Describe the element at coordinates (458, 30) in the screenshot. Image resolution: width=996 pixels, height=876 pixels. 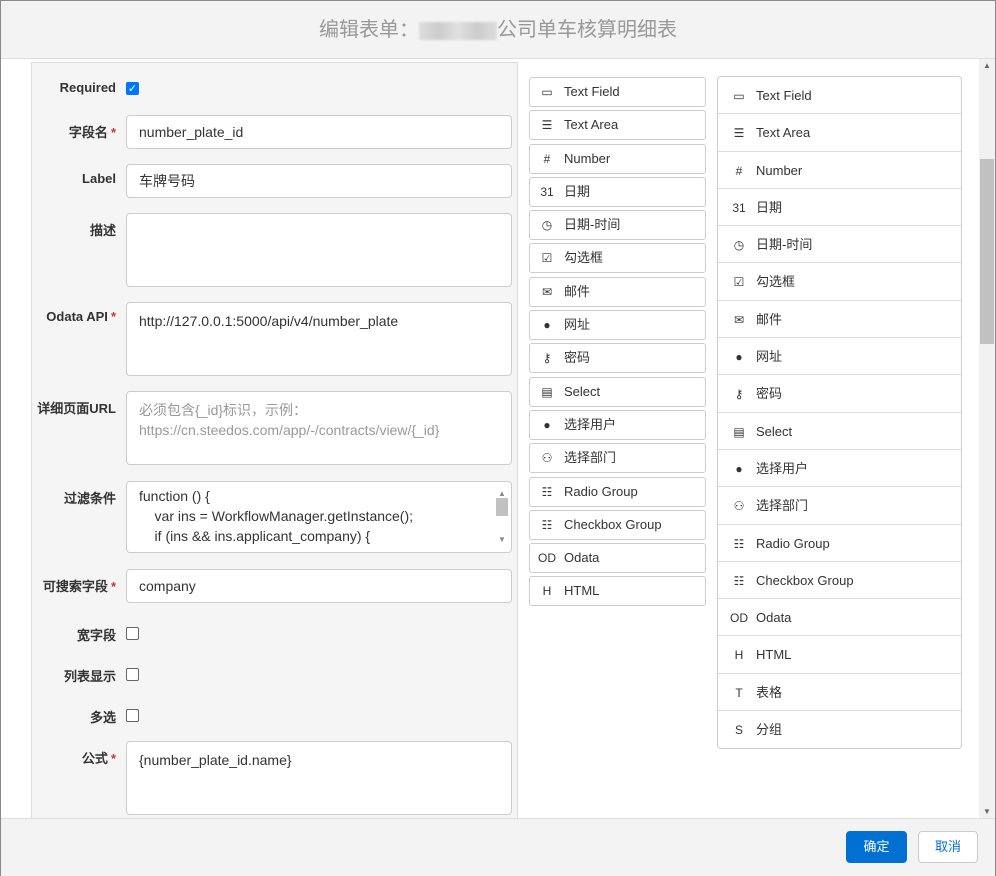
I see `redacted-text` at that location.